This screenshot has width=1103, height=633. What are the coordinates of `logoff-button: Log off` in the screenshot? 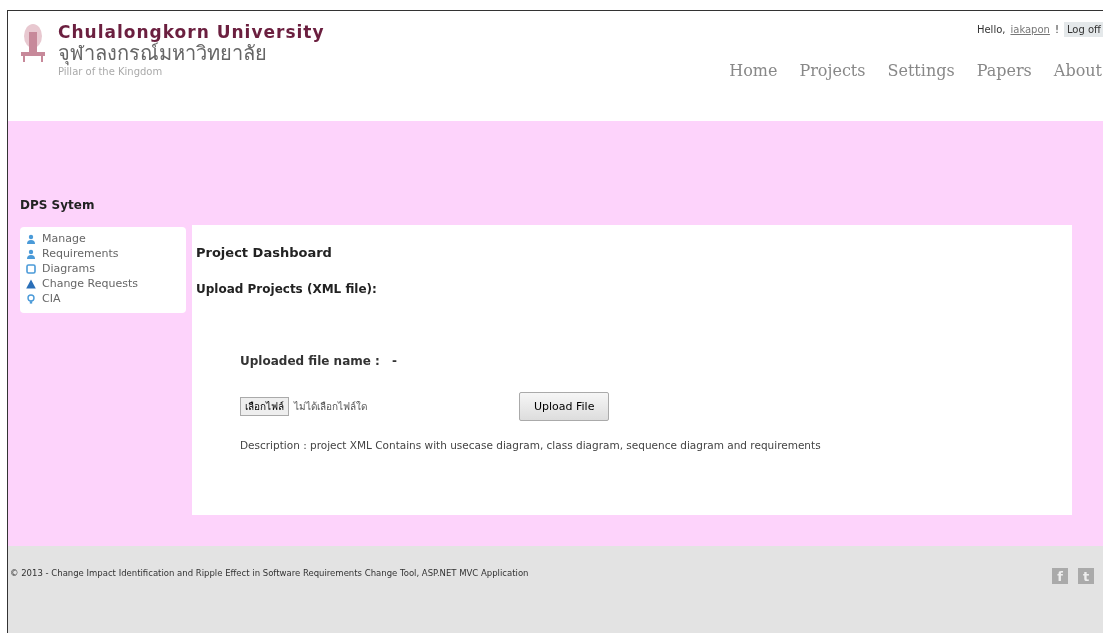 It's located at (1083, 29).